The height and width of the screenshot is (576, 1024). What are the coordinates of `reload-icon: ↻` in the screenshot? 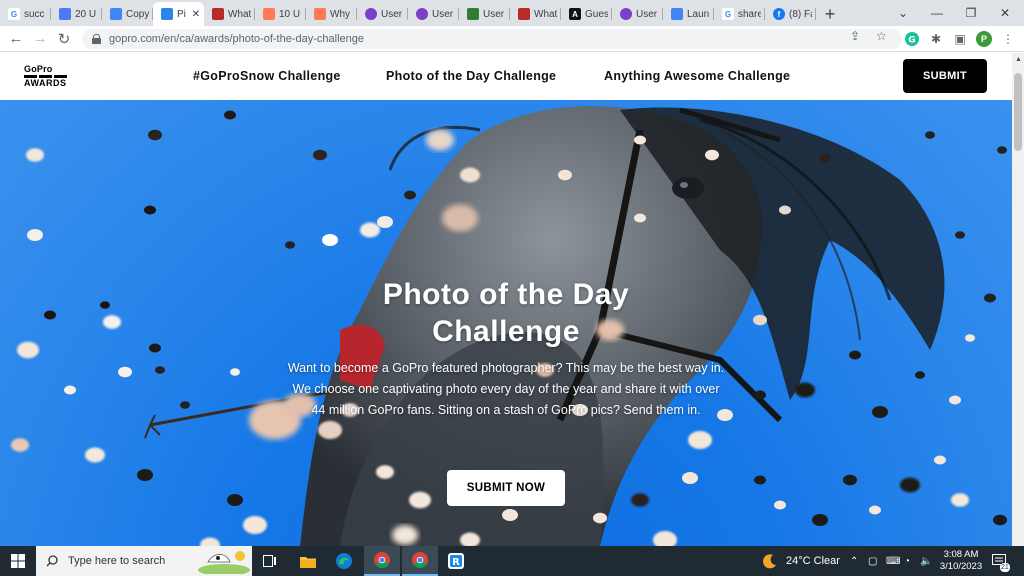 It's located at (64, 39).